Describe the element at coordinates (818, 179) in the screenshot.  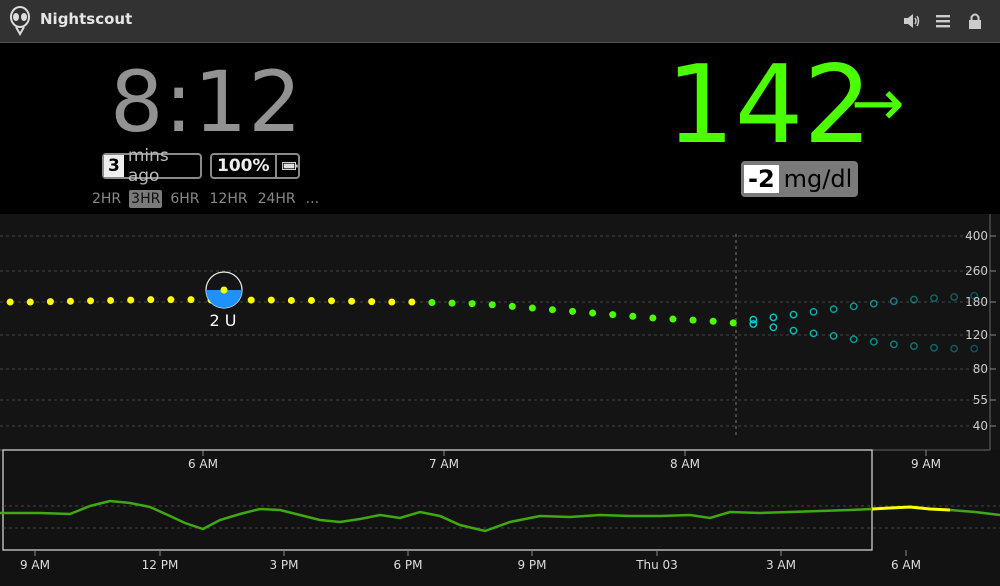
I see `glucose-units: mg/dl` at that location.